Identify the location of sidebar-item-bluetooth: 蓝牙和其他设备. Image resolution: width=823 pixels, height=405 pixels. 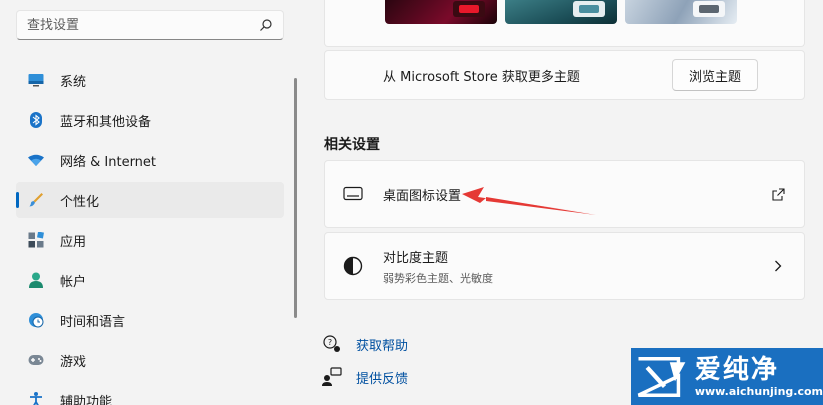
(150, 120).